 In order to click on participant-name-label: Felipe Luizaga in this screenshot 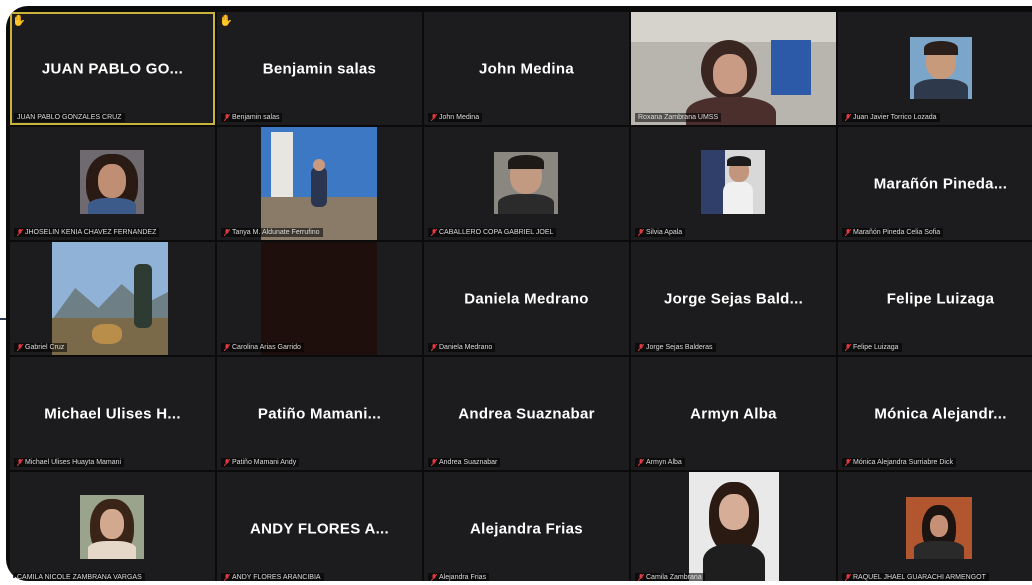, I will do `click(872, 347)`.